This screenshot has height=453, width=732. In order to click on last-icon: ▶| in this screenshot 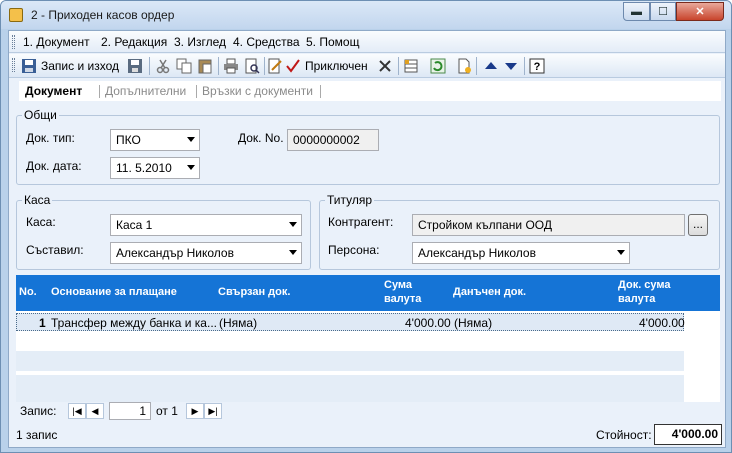, I will do `click(213, 410)`.